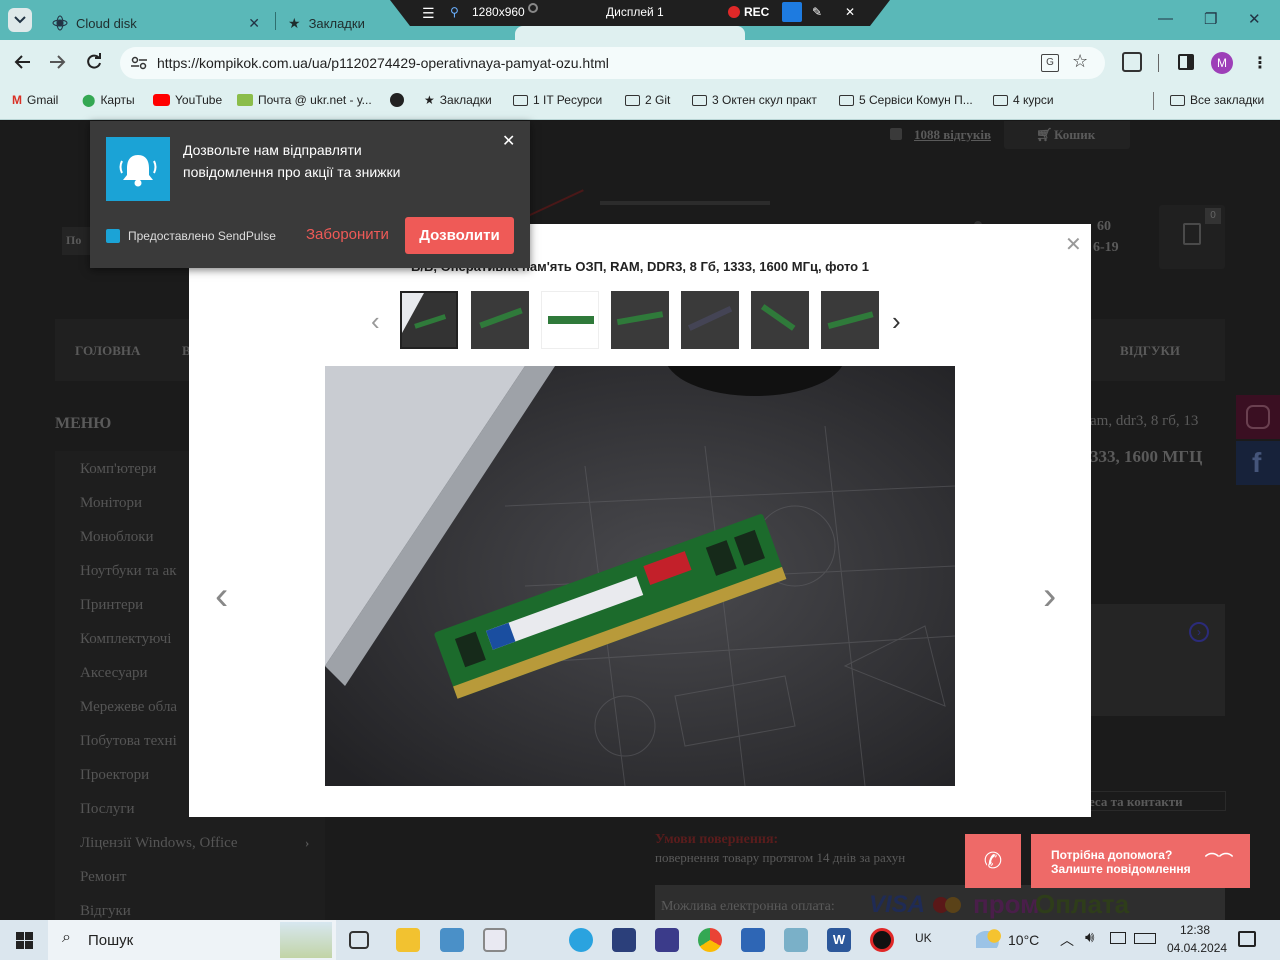 This screenshot has height=960, width=1280. Describe the element at coordinates (1106, 248) in the screenshot. I see `phone-partial-2: 6-19` at that location.